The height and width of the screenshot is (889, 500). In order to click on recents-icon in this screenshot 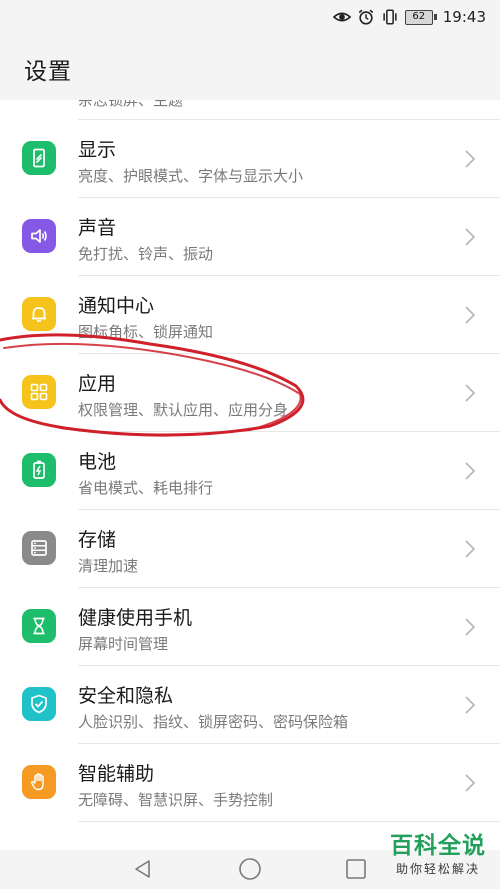, I will do `click(356, 869)`.